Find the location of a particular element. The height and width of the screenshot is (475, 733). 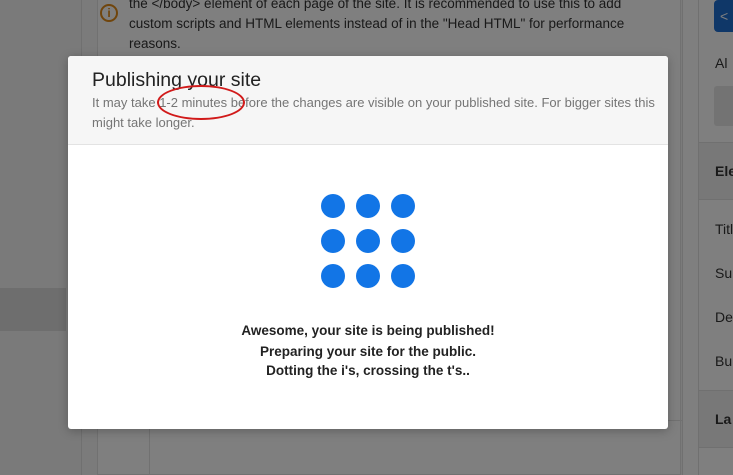

loading-spinner-icon is located at coordinates (369, 242).